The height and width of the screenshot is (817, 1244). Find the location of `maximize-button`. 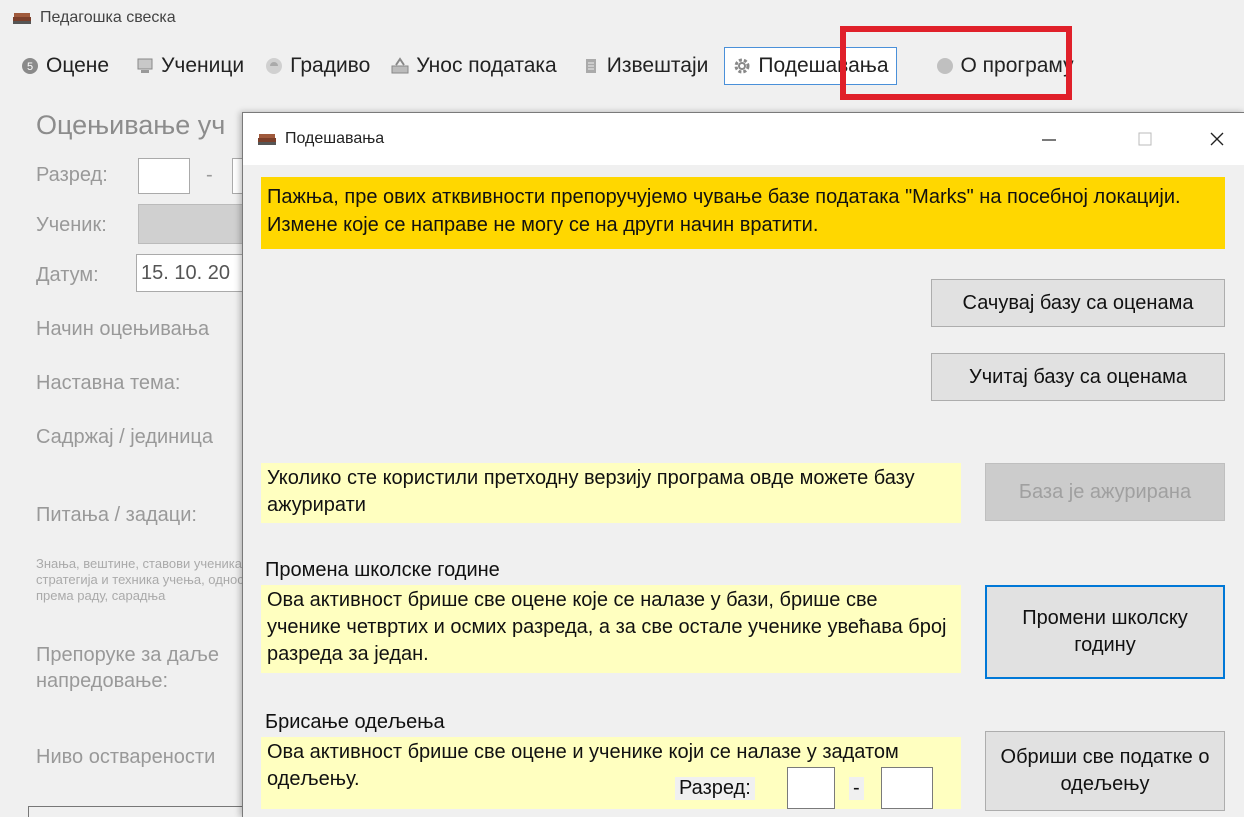

maximize-button is located at coordinates (1145, 139).